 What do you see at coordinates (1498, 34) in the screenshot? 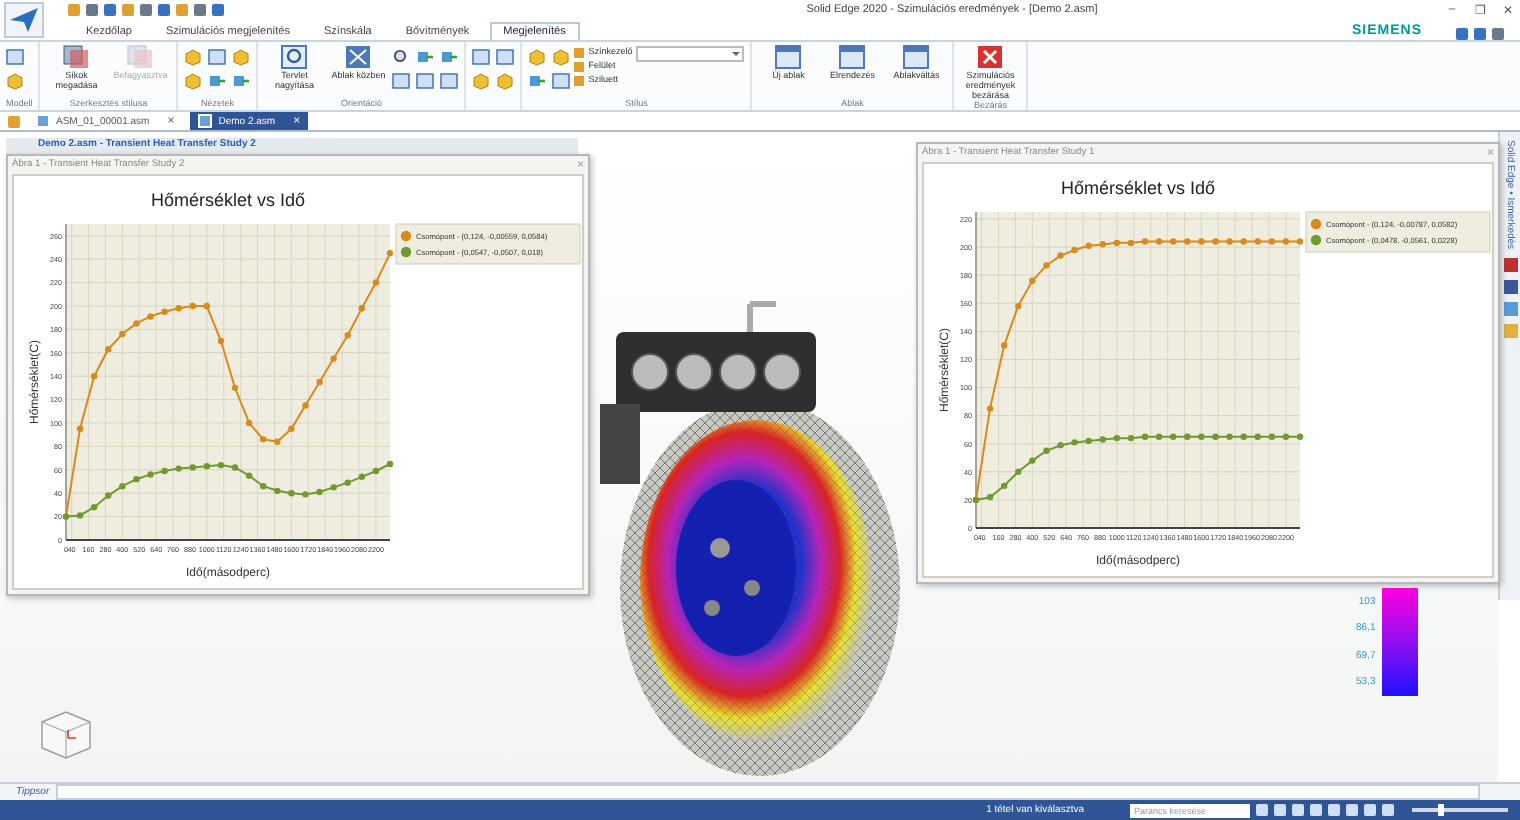
I see `help-icon` at bounding box center [1498, 34].